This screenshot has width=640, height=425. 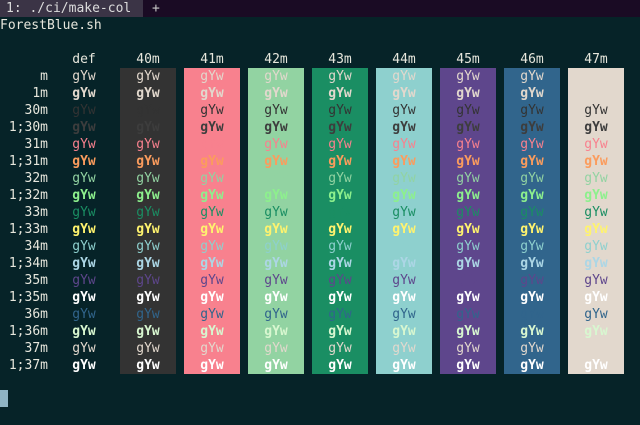 I want to click on column-header: def, so click(x=84, y=59).